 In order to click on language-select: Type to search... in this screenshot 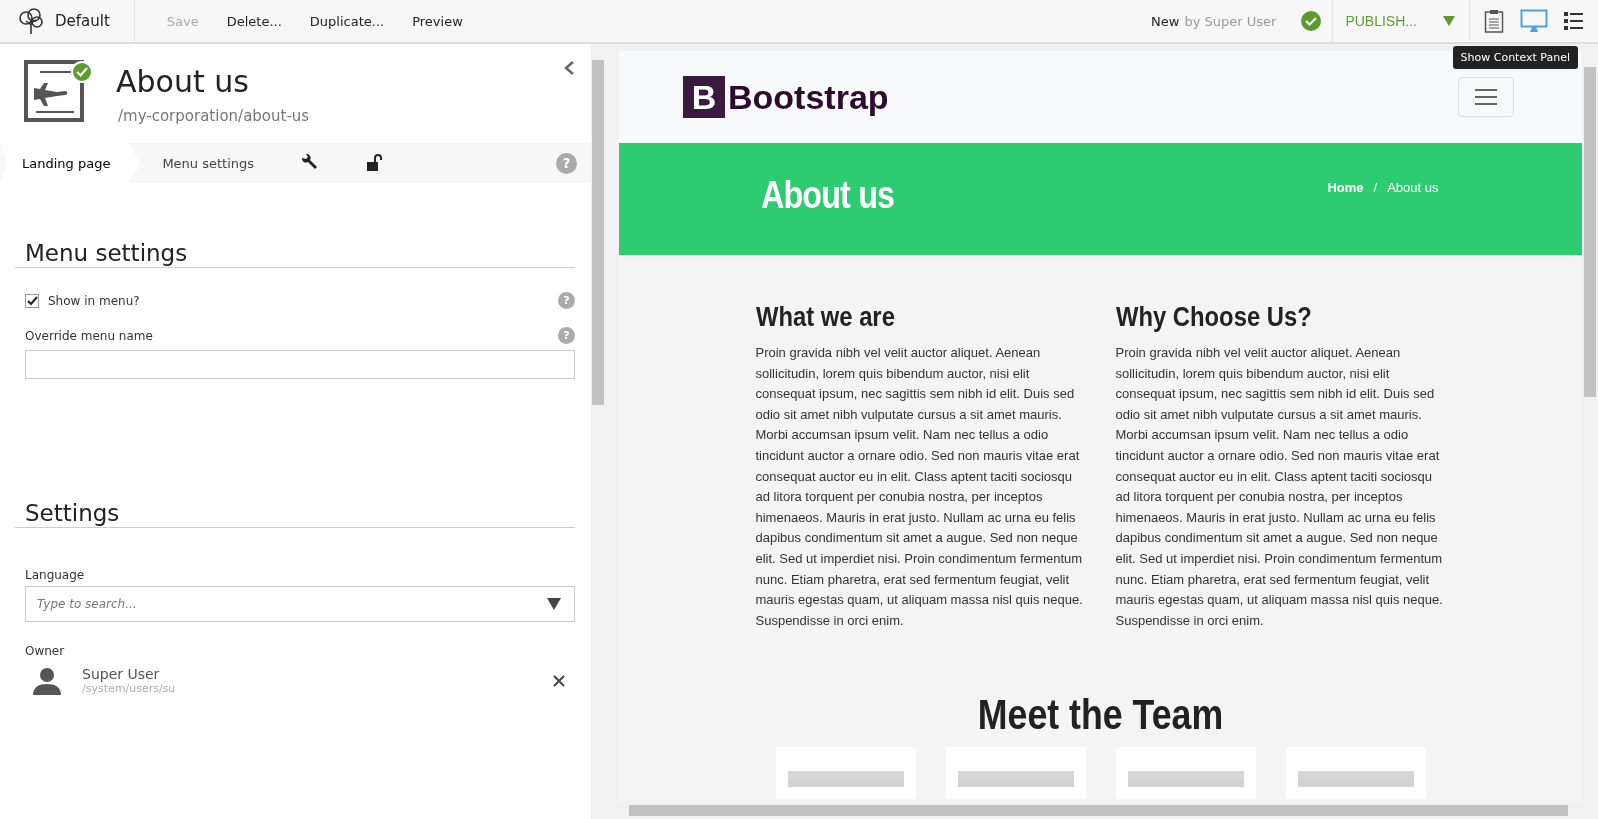, I will do `click(300, 604)`.